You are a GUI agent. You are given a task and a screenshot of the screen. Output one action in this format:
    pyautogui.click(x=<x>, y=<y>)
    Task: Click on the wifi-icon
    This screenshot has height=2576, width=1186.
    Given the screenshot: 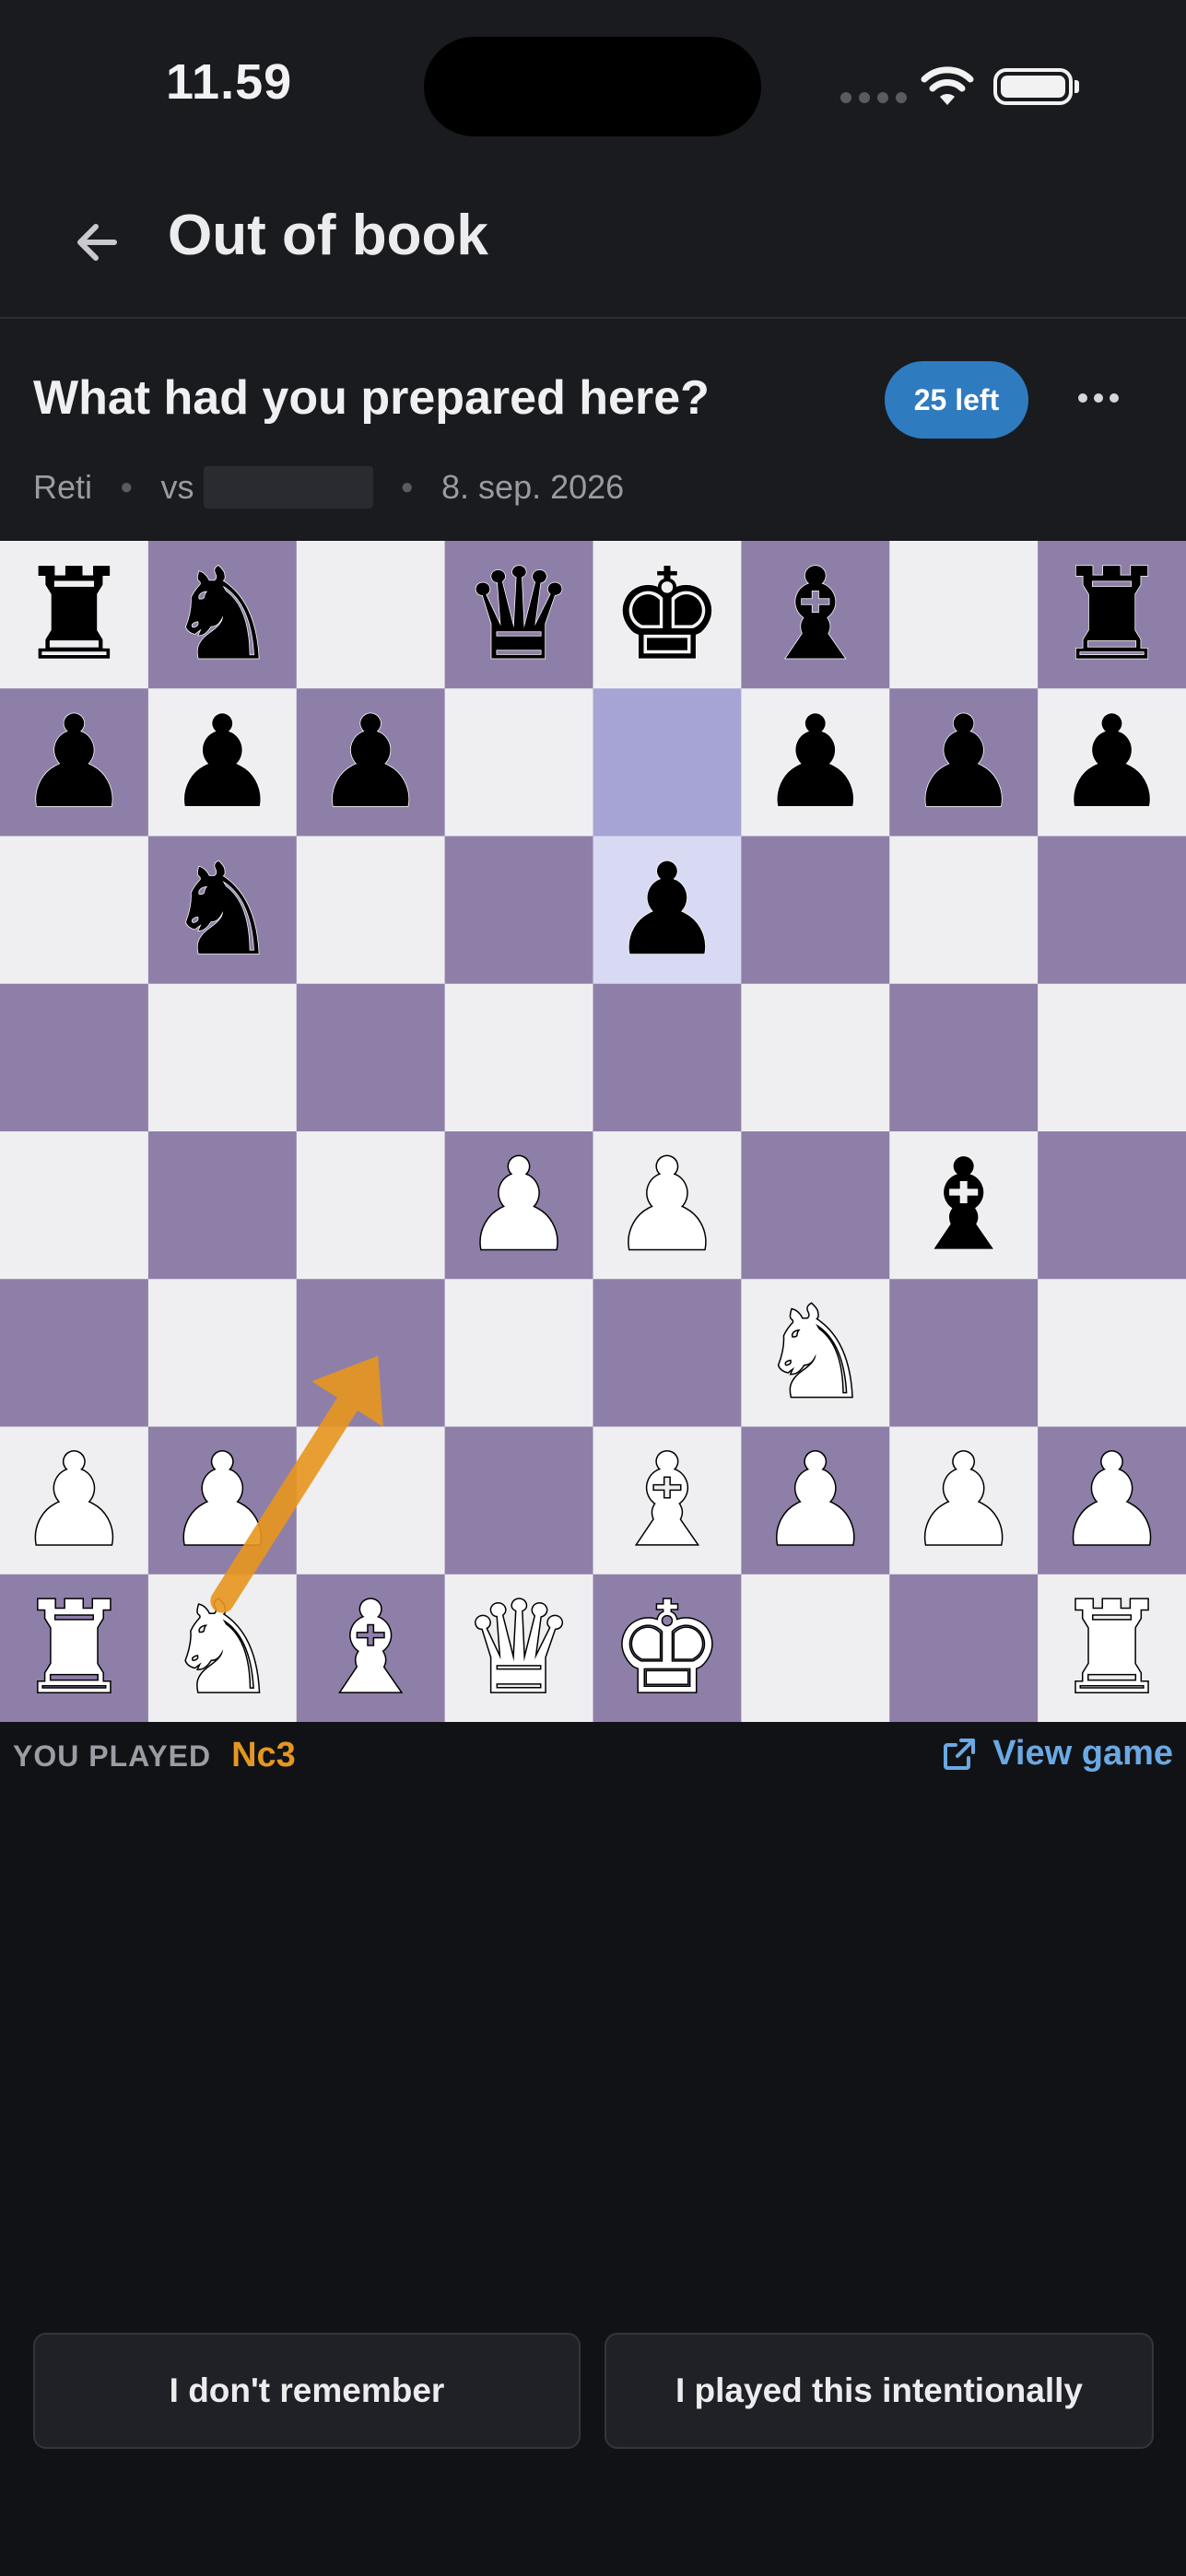 What is the action you would take?
    pyautogui.click(x=947, y=85)
    